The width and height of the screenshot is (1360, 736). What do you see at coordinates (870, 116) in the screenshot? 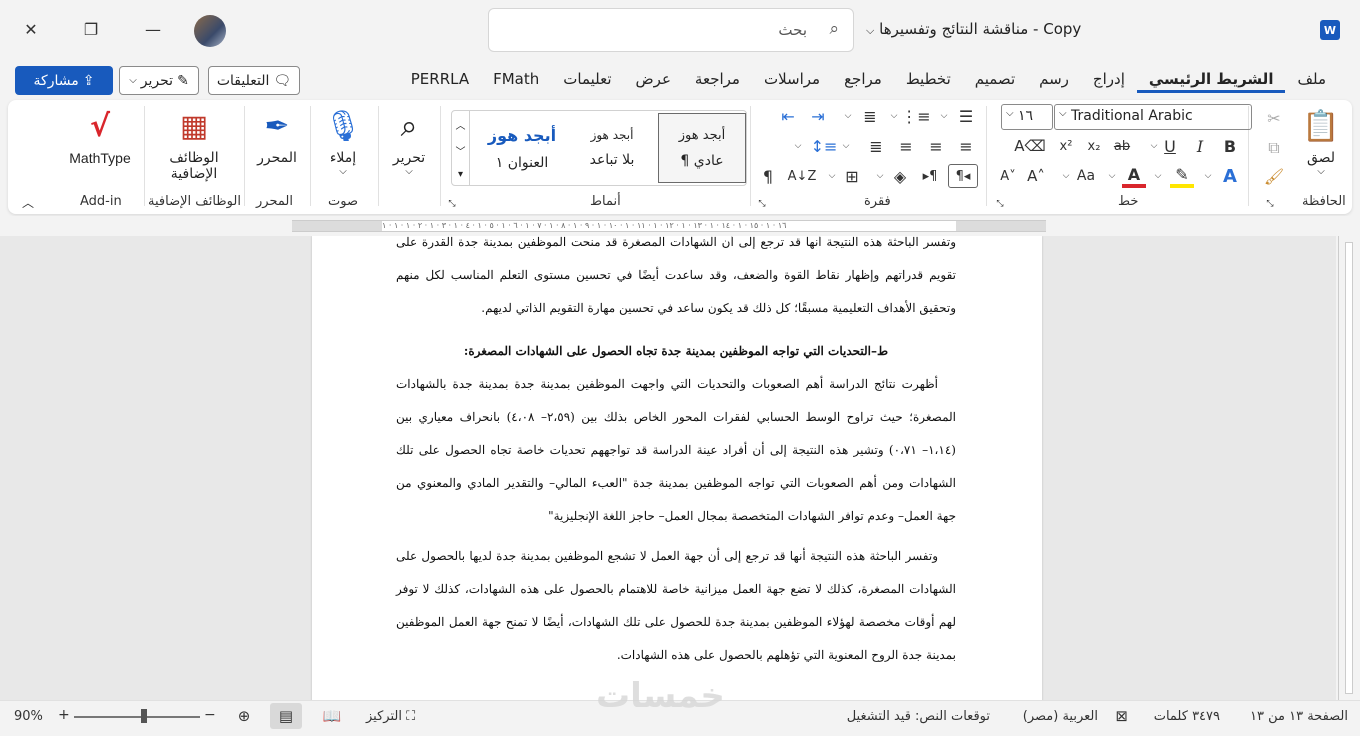
I see `multilevel-list-icon: ≣` at bounding box center [870, 116].